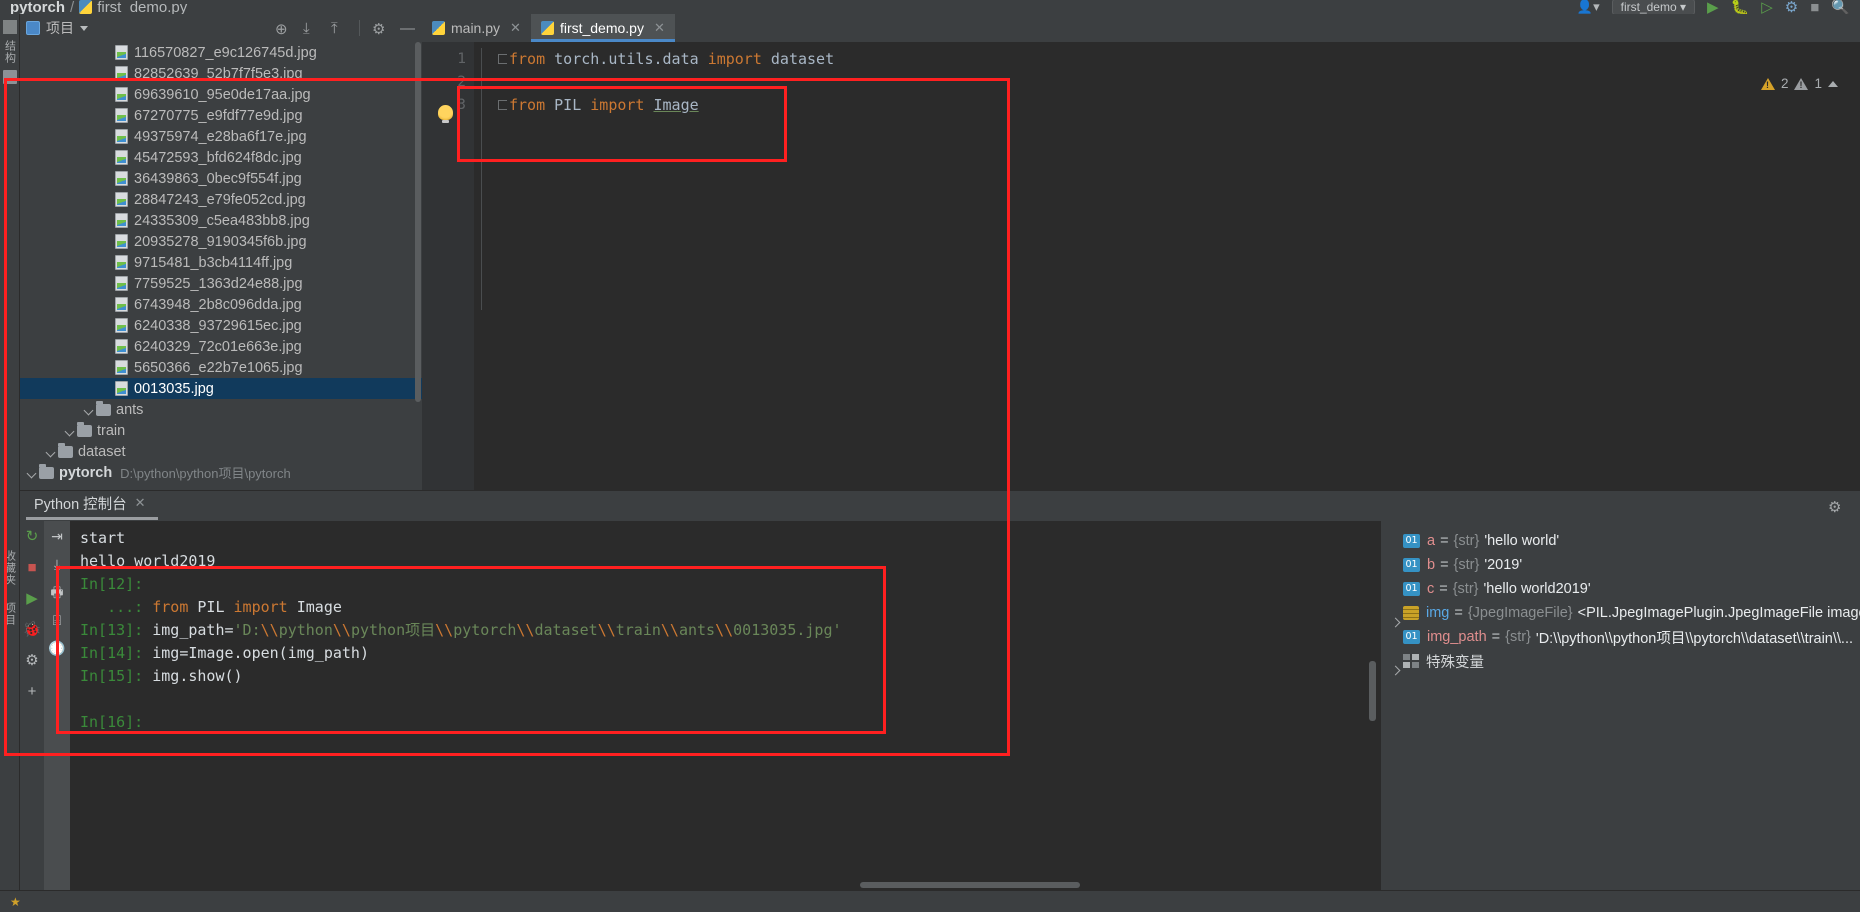 The width and height of the screenshot is (1860, 912). I want to click on project-icon, so click(9, 77).